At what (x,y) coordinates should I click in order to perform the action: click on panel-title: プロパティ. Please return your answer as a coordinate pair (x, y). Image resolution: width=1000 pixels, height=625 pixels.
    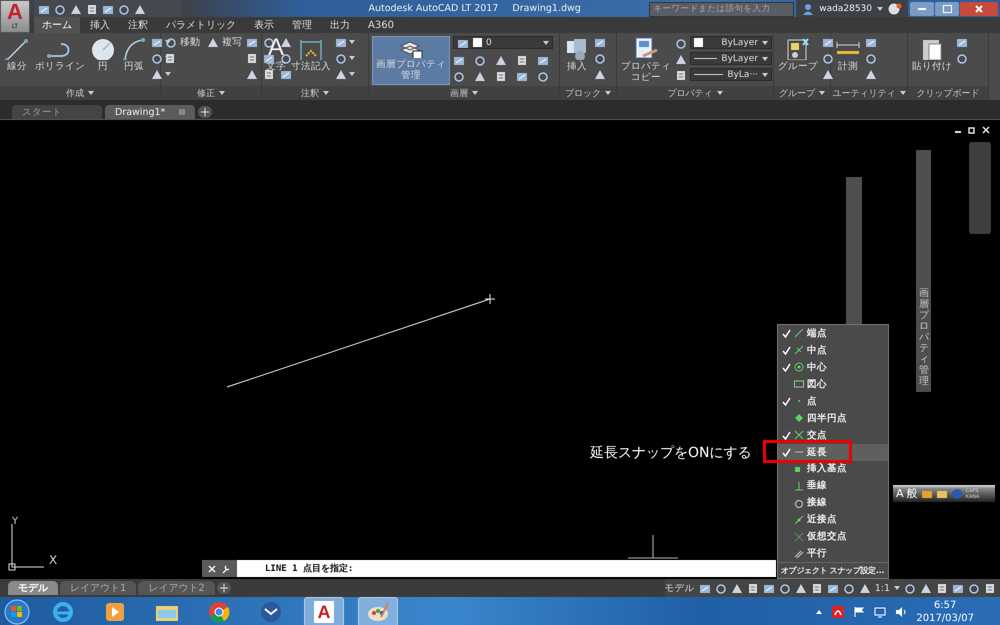
    Looking at the image, I should click on (690, 93).